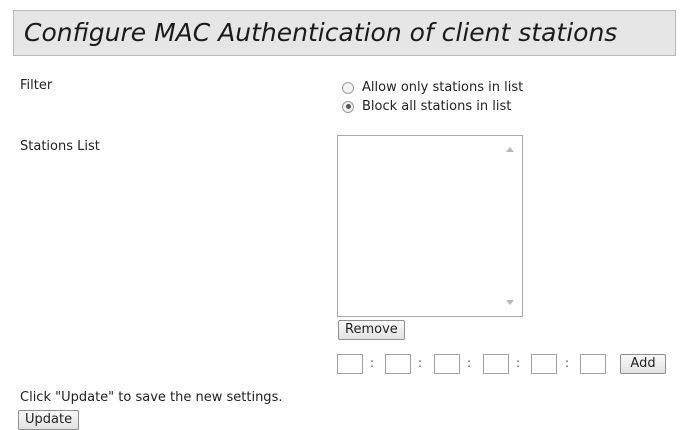  I want to click on radio-block-all-button, so click(348, 106).